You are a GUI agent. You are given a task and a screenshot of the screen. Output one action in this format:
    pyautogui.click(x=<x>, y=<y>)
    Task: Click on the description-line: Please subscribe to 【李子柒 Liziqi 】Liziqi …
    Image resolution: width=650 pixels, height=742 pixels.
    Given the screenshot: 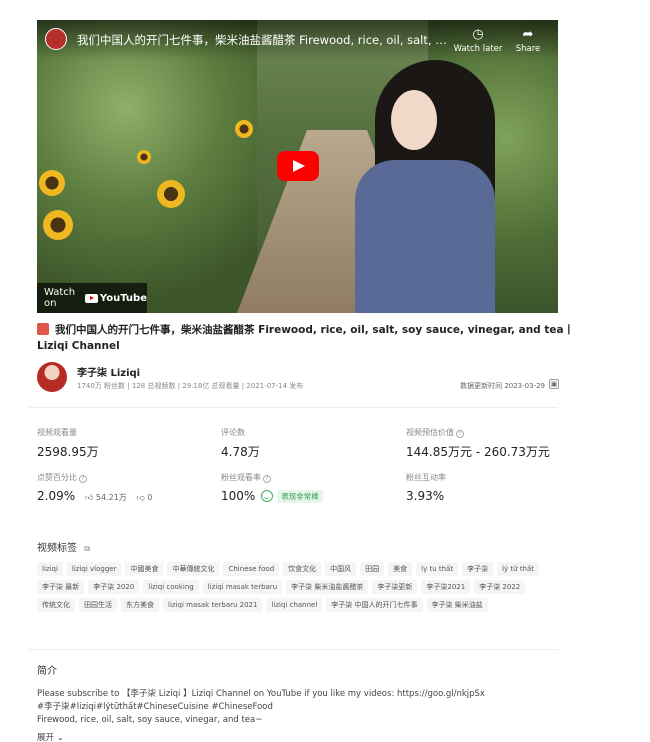 What is the action you would take?
    pyautogui.click(x=261, y=694)
    